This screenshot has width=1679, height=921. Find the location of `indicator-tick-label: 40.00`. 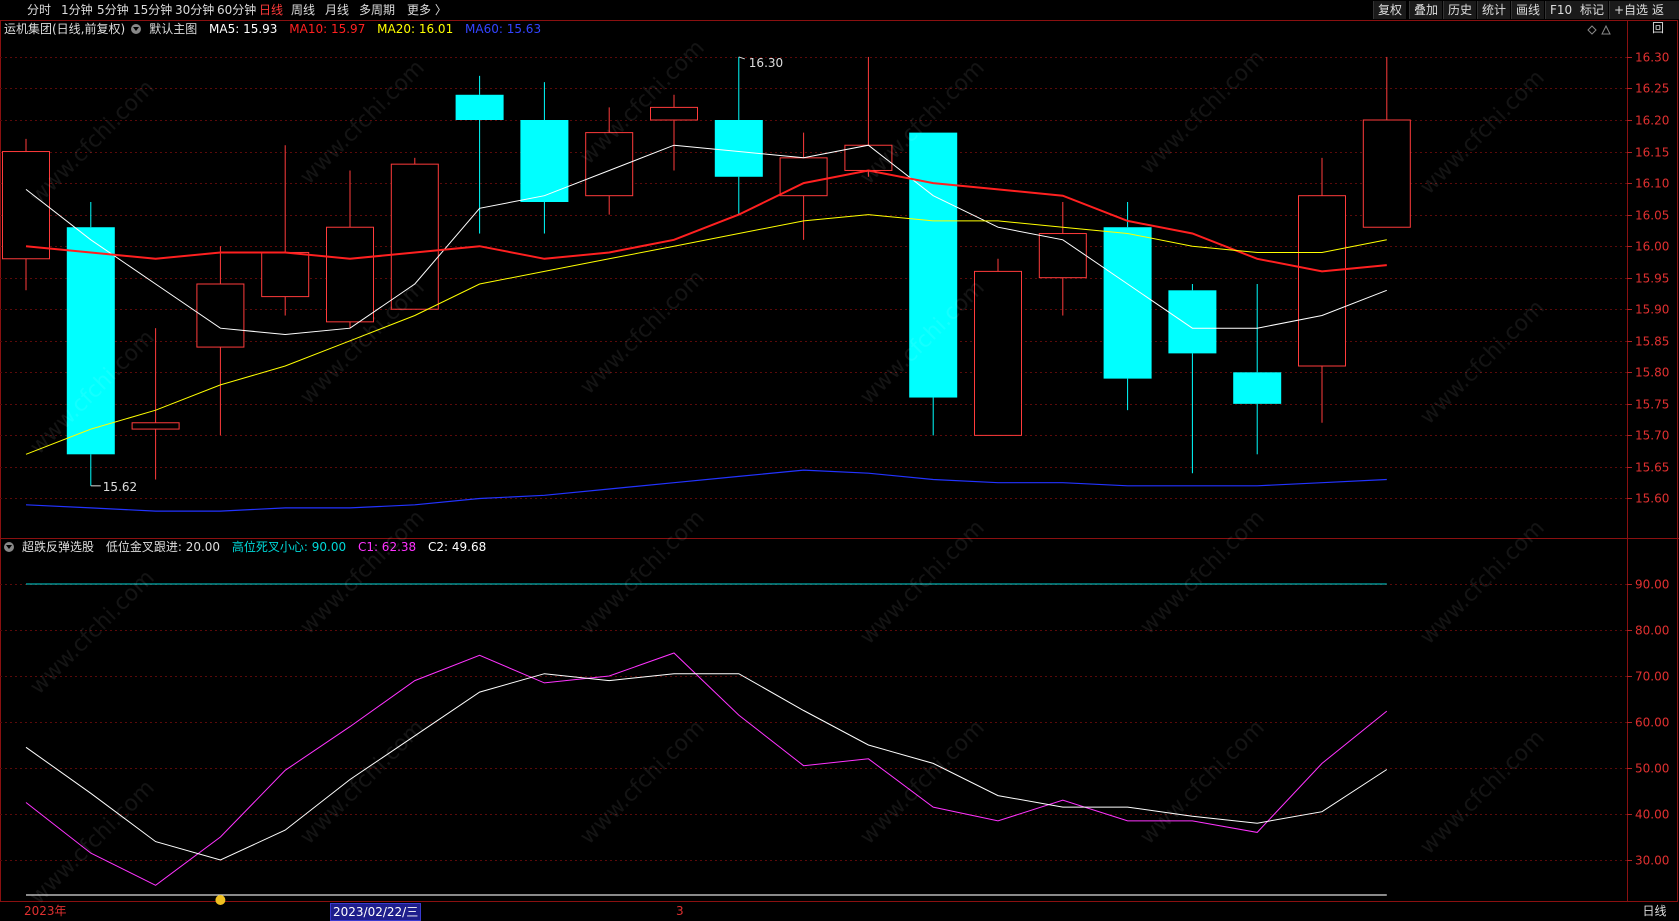

indicator-tick-label: 40.00 is located at coordinates (1652, 815).